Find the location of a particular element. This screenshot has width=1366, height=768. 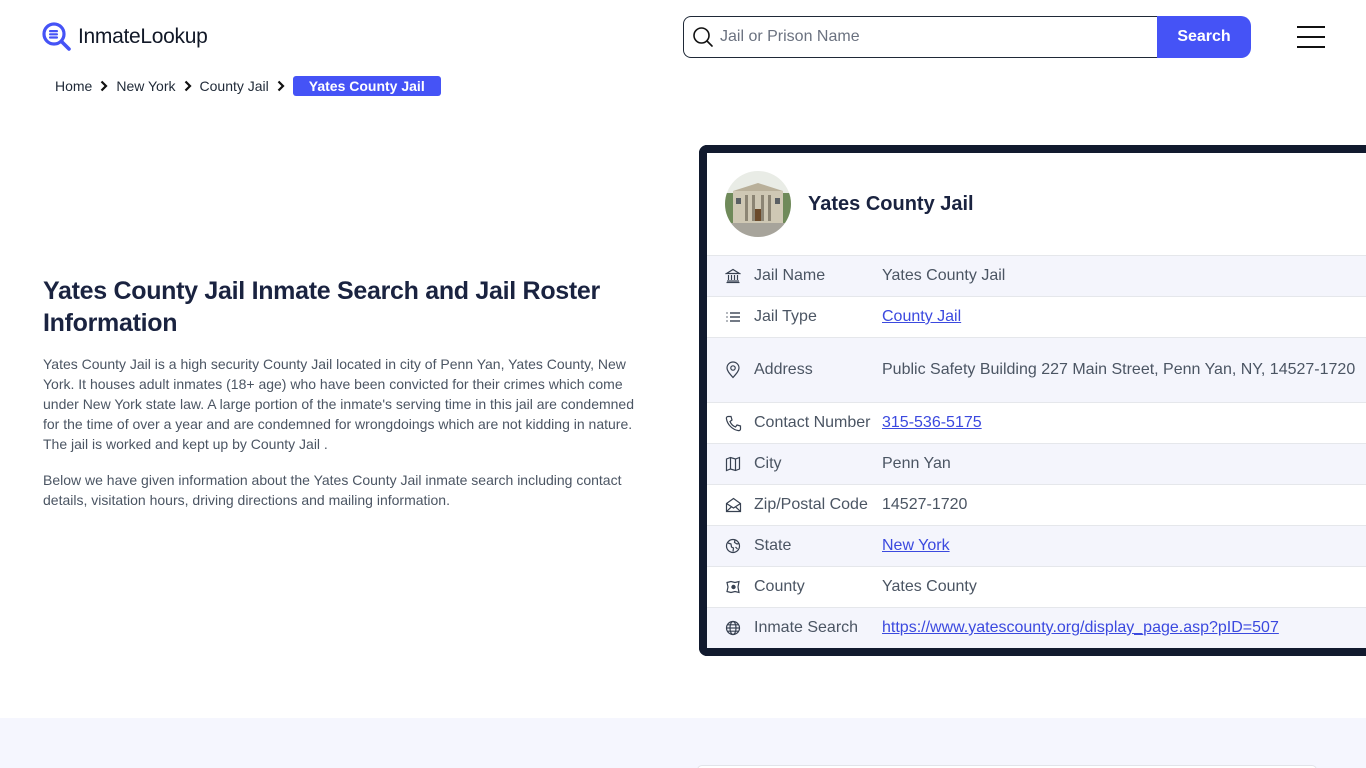

row-label: Inmate Search is located at coordinates (806, 627).